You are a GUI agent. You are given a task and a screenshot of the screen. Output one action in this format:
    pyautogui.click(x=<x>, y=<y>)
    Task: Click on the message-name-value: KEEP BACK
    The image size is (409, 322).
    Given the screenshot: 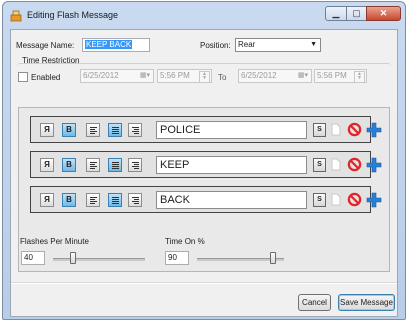 What is the action you would take?
    pyautogui.click(x=109, y=44)
    